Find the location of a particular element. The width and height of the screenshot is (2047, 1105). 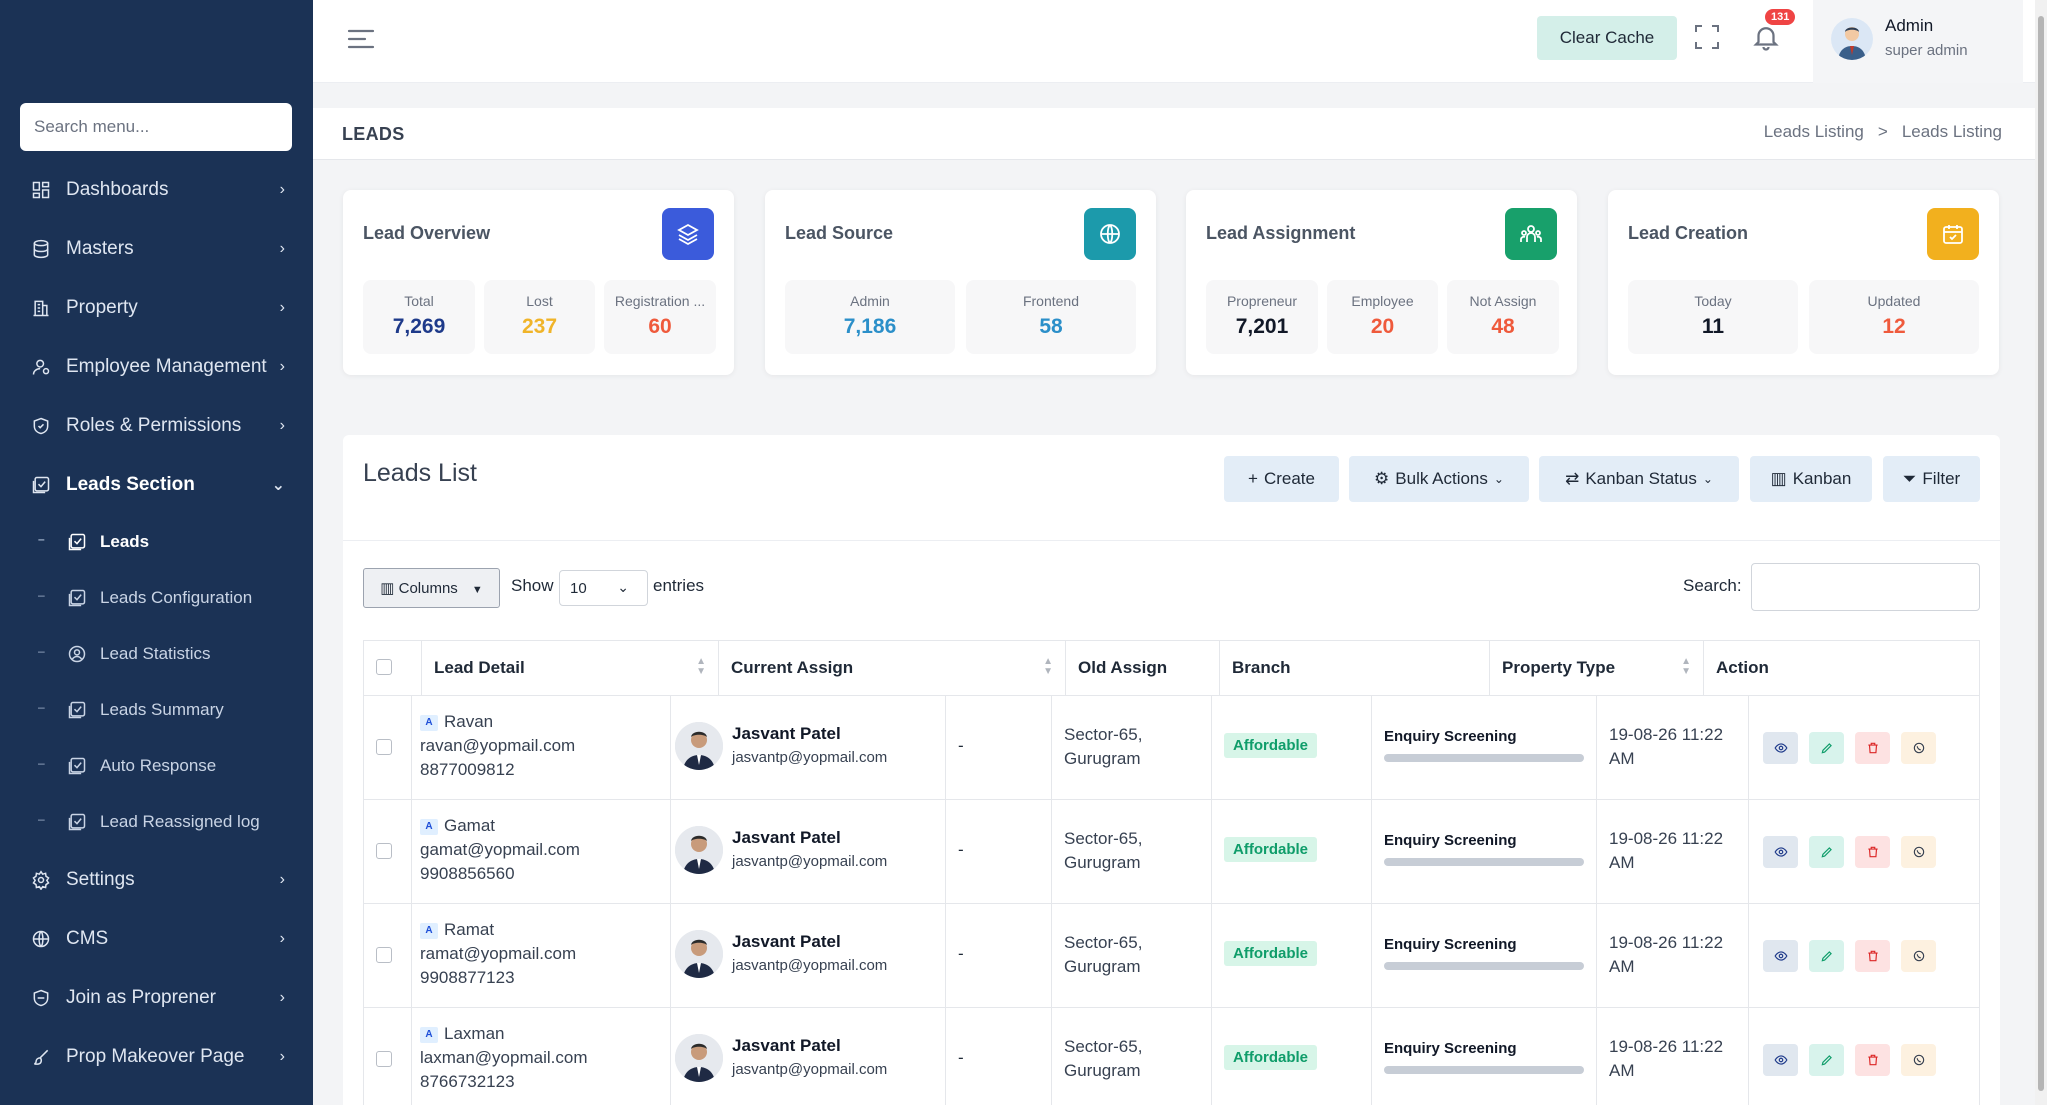

lead-name: Ramat is located at coordinates (469, 929).